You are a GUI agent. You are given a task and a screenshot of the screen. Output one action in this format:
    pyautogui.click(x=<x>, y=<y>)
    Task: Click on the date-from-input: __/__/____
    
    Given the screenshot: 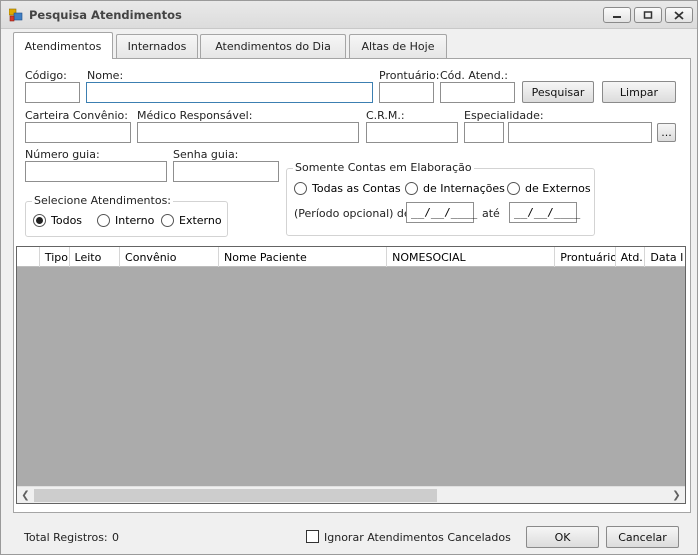 What is the action you would take?
    pyautogui.click(x=441, y=212)
    